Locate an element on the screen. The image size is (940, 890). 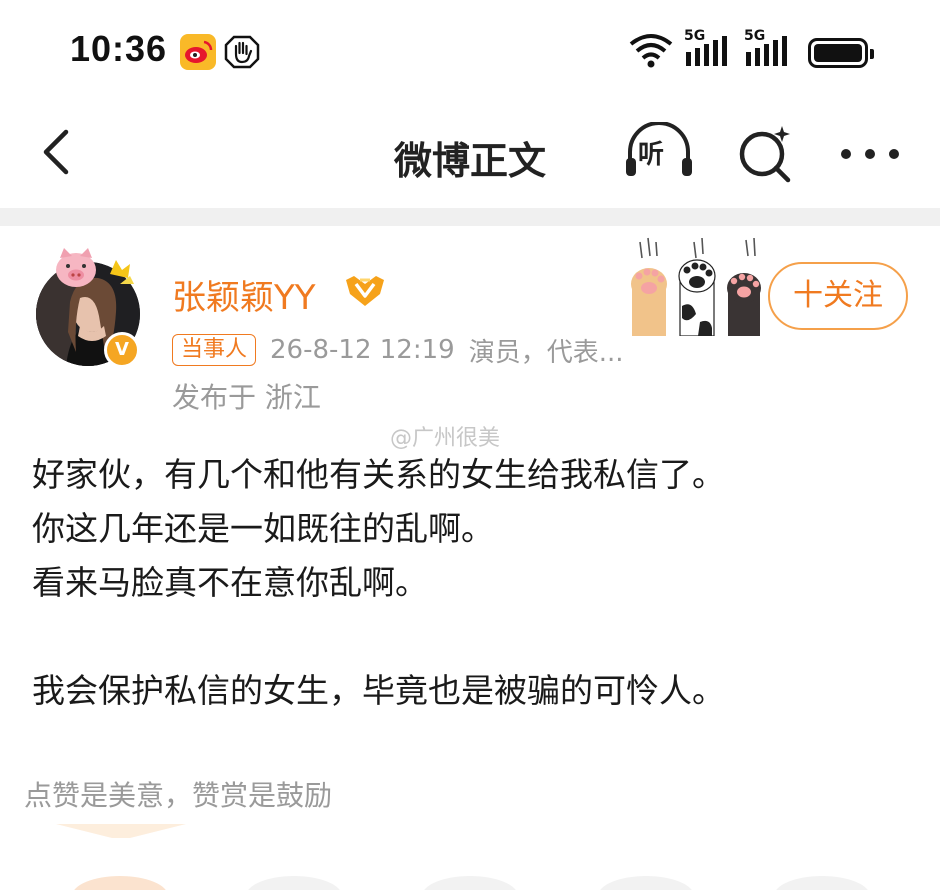
vip-badge-icon is located at coordinates (365, 291).